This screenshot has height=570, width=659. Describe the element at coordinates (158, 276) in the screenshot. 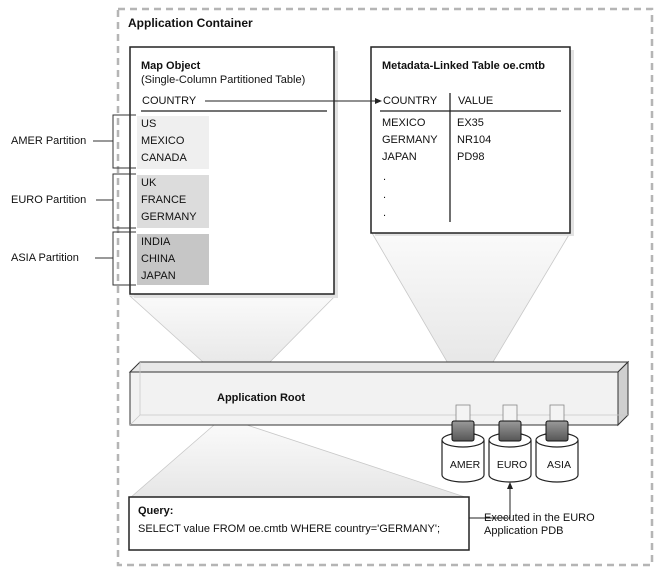

I see `map-row: JAPAN` at that location.